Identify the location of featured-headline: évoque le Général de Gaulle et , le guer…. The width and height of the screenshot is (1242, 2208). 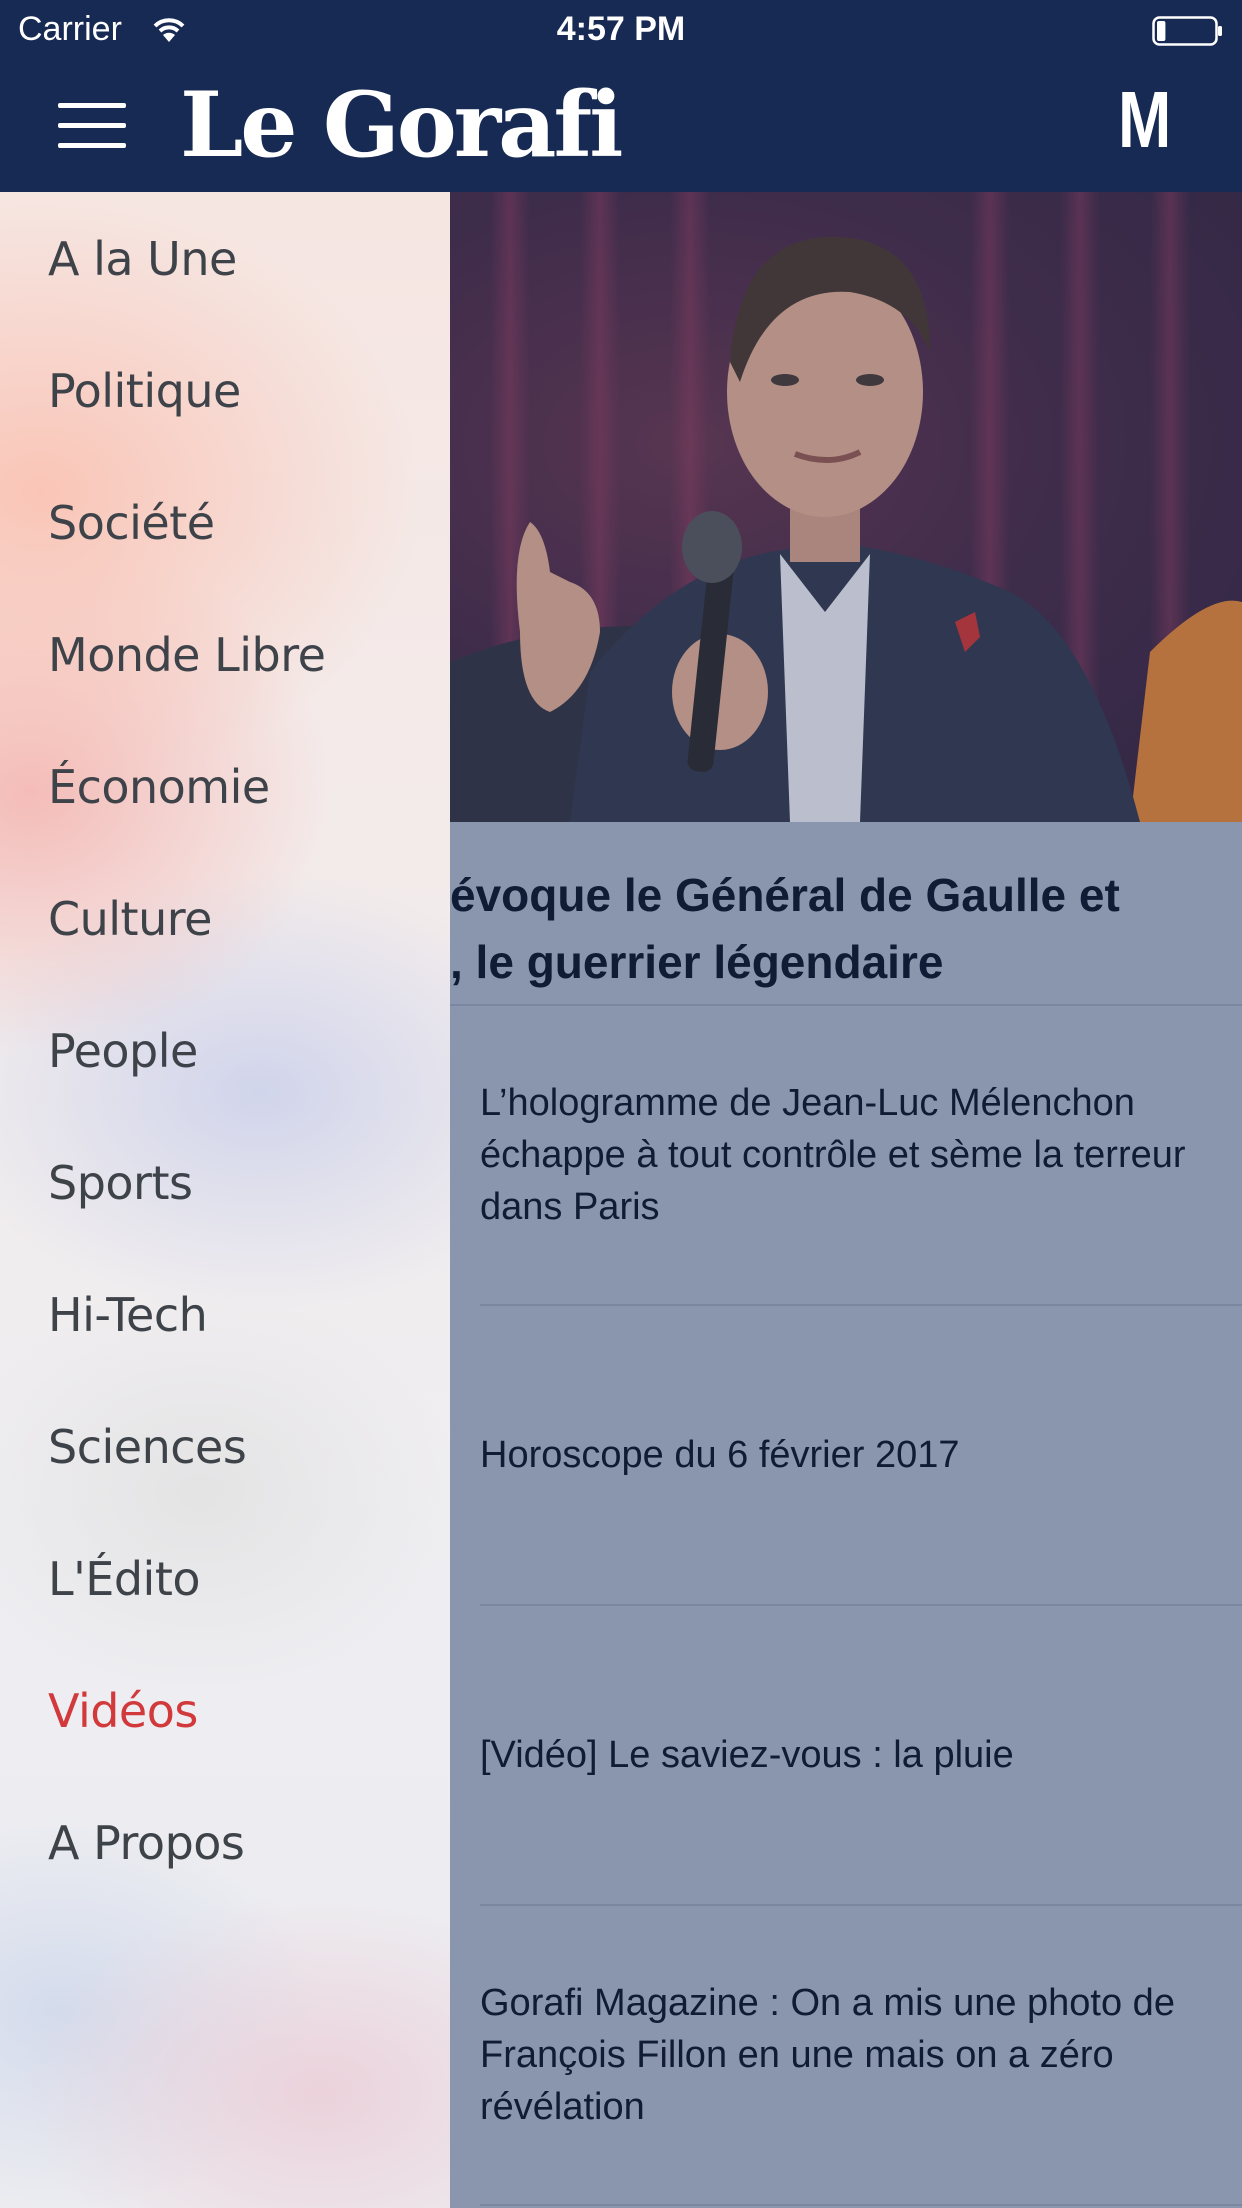
(846, 929).